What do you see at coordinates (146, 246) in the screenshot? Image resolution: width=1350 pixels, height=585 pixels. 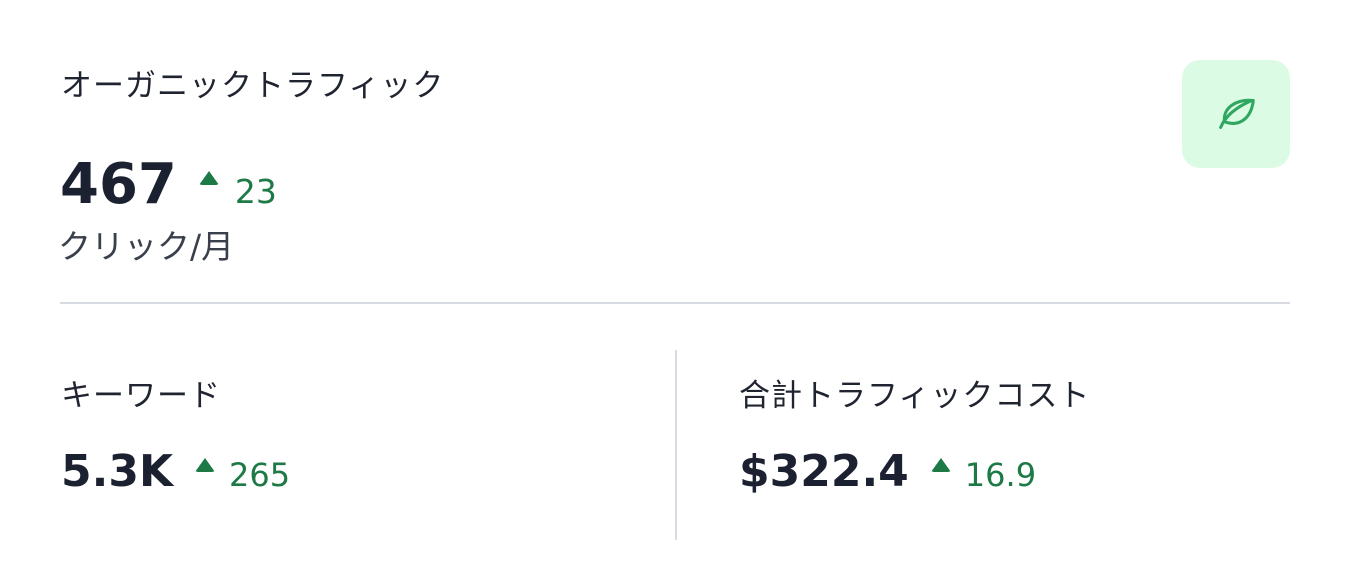 I see `traffic-unit: クリック/月` at bounding box center [146, 246].